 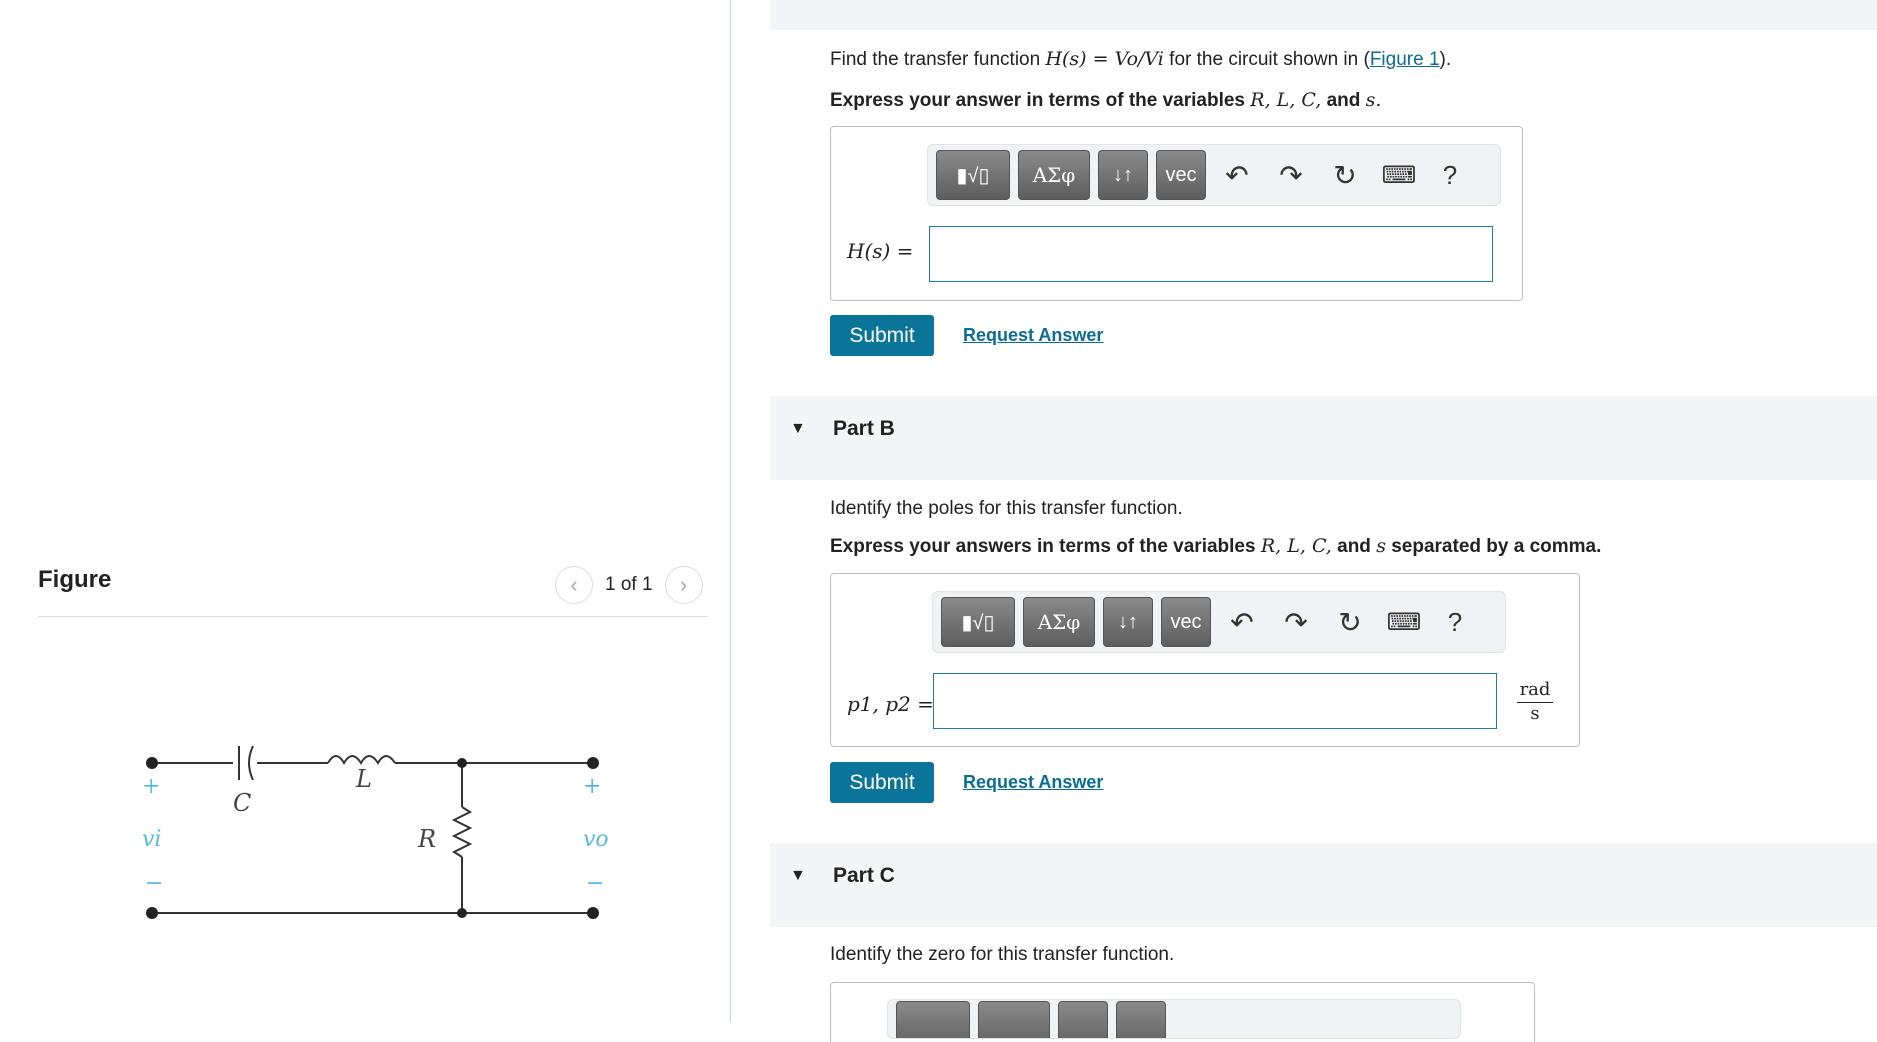 What do you see at coordinates (882, 782) in the screenshot?
I see `part-b-submit-button: Submit` at bounding box center [882, 782].